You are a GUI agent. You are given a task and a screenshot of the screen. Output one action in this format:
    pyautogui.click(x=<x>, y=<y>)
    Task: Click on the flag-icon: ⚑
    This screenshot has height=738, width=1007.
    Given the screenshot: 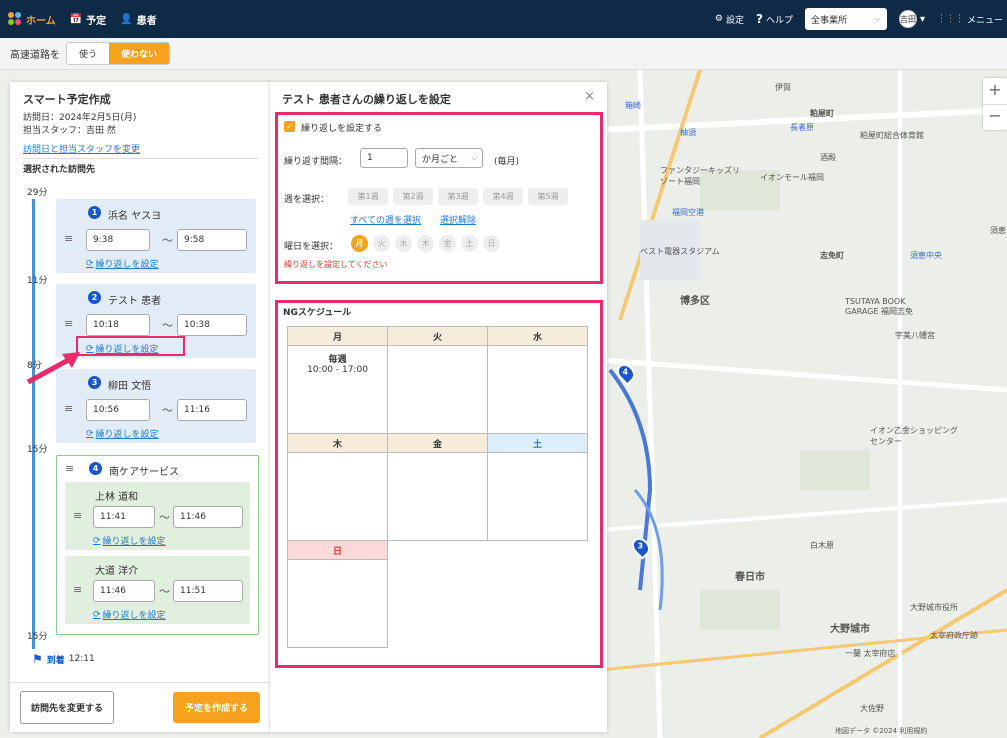 What is the action you would take?
    pyautogui.click(x=37, y=659)
    